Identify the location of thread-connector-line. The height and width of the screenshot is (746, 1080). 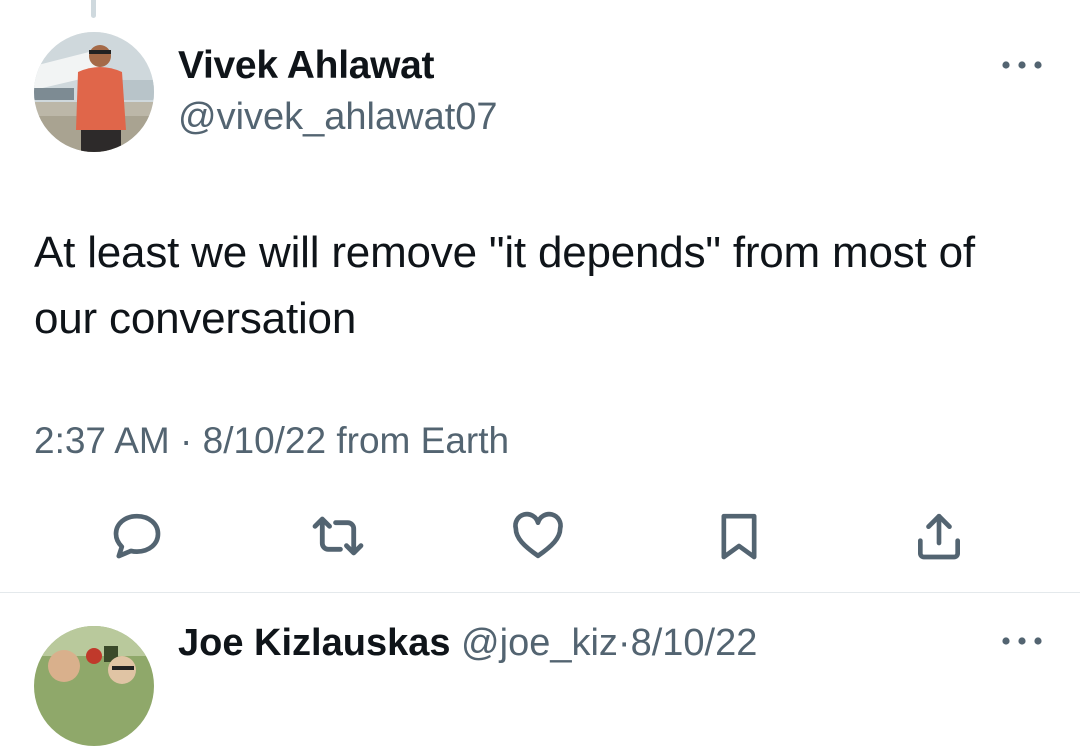
(93, 9).